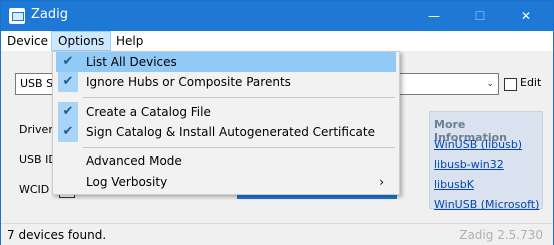  Describe the element at coordinates (454, 184) in the screenshot. I see `link-libusbk: libusbK` at that location.